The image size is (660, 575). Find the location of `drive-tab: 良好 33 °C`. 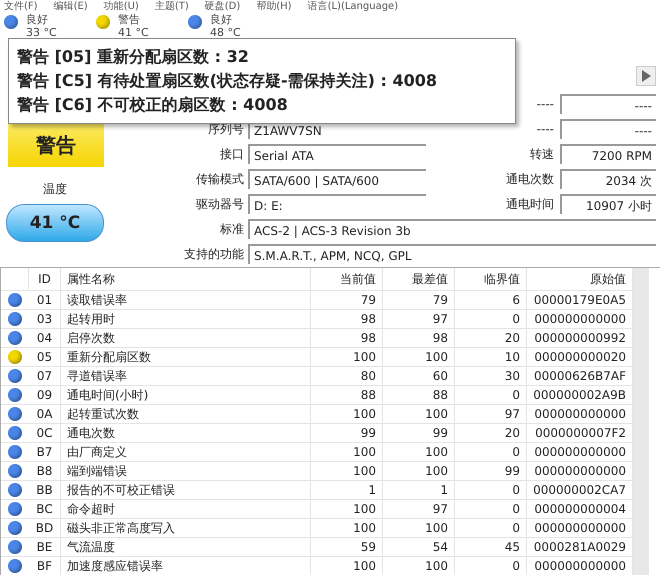

drive-tab: 良好 33 °C is located at coordinates (39, 27).